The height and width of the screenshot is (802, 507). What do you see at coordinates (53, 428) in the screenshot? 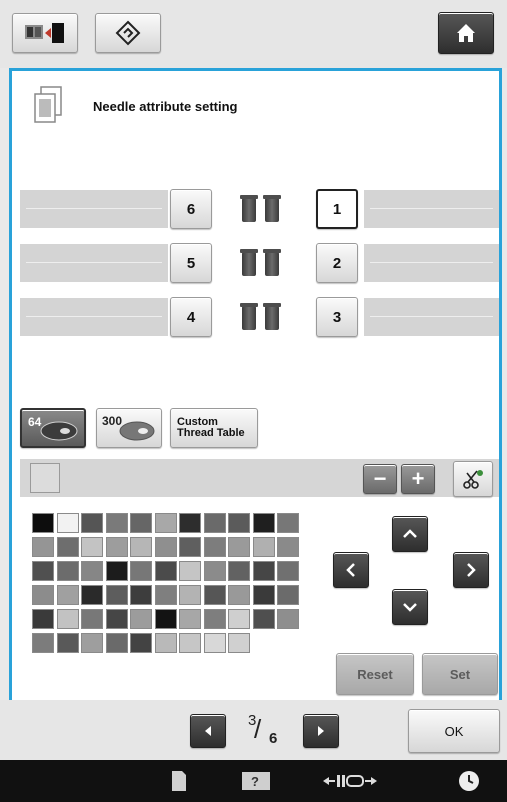
I see `thread-table-64-button: 64` at bounding box center [53, 428].